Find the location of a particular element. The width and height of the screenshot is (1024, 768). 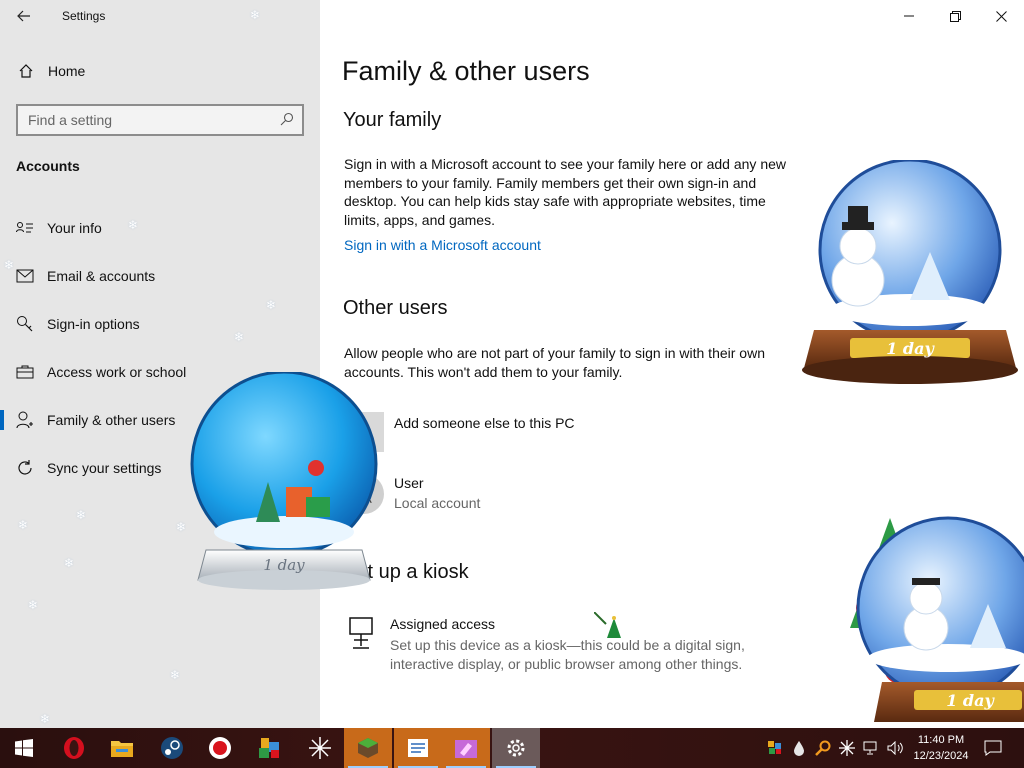

your-family-heading: Your family is located at coordinates (392, 120).